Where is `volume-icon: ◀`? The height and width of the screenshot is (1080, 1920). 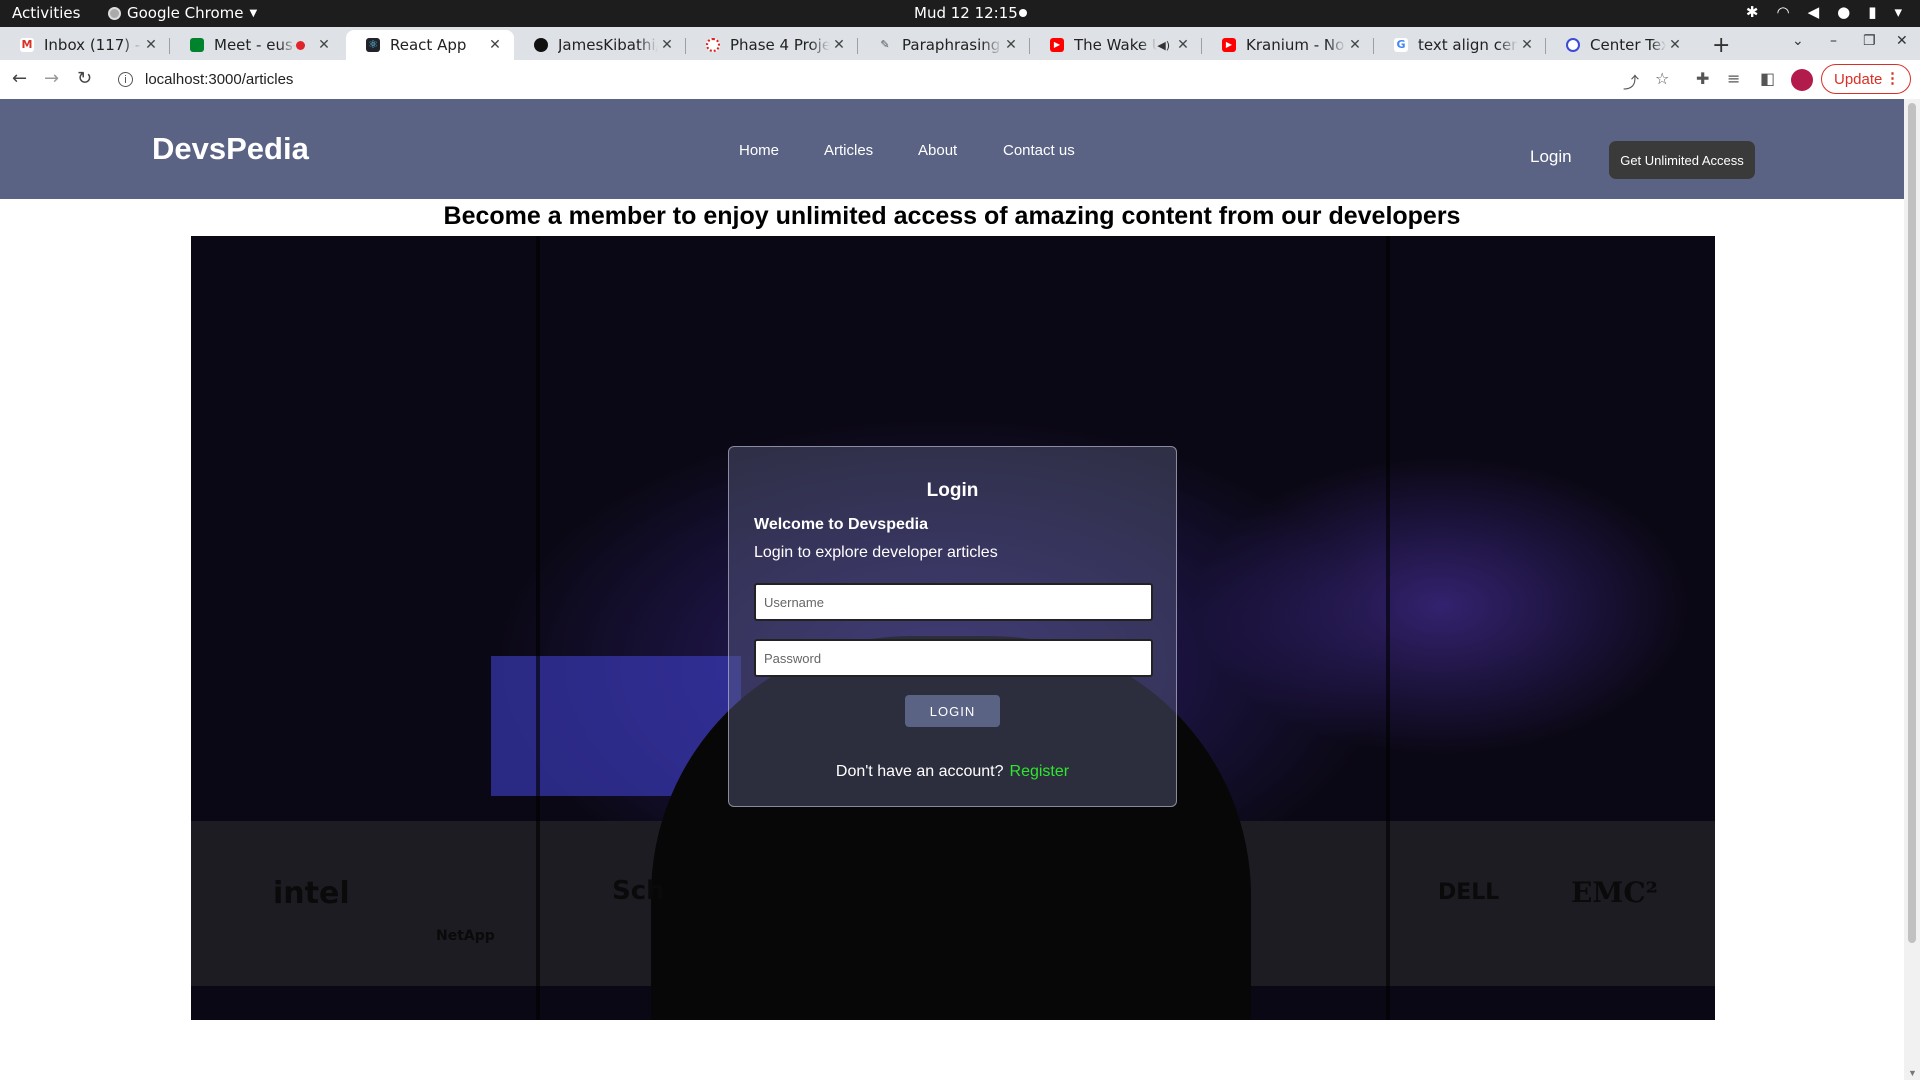
volume-icon: ◀ is located at coordinates (1814, 12).